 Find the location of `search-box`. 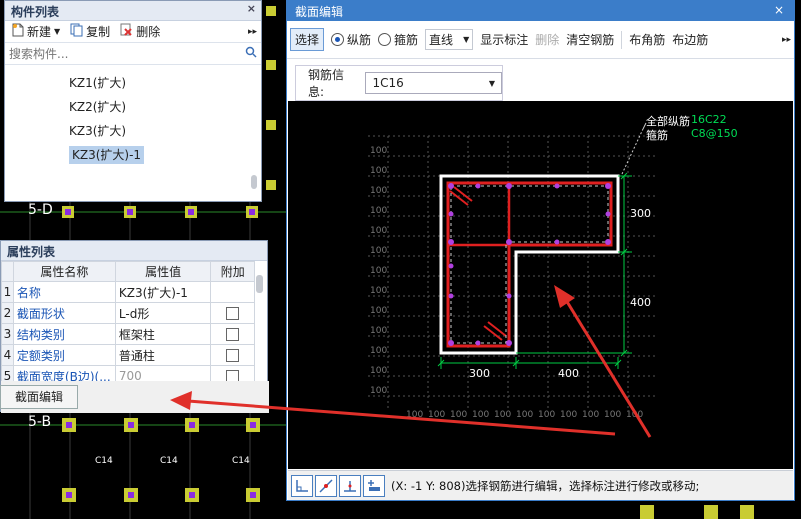

search-box is located at coordinates (133, 54).